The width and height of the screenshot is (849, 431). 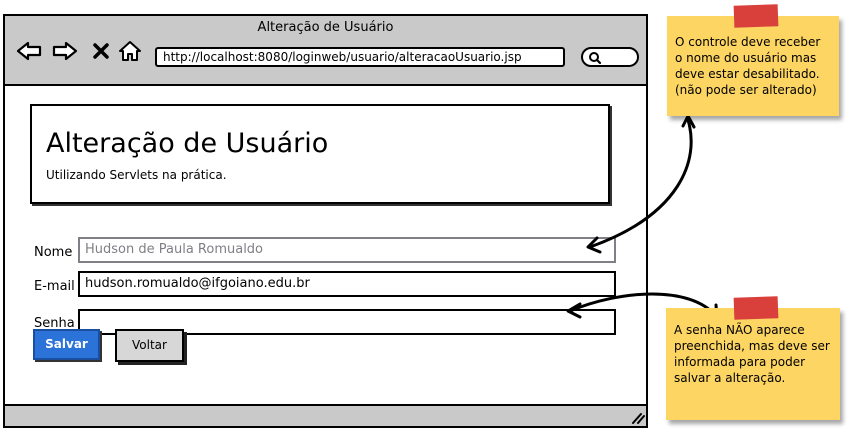 I want to click on note-tape-bottom, so click(x=756, y=308).